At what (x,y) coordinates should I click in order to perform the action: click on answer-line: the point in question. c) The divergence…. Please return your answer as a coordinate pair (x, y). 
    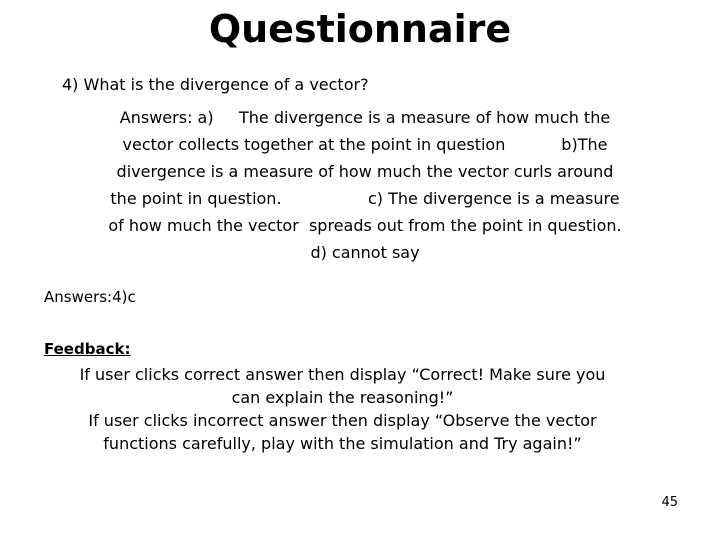
    Looking at the image, I should click on (365, 198).